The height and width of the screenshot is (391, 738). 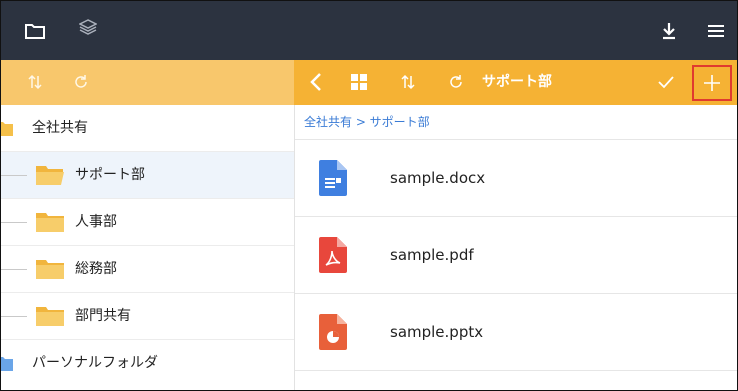 What do you see at coordinates (669, 31) in the screenshot?
I see `download-icon` at bounding box center [669, 31].